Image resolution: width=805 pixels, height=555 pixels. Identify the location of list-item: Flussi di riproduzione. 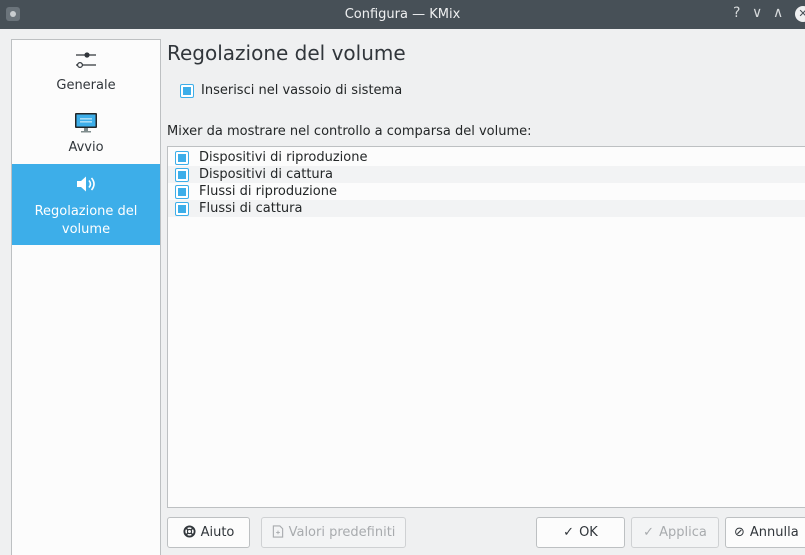
(486, 191).